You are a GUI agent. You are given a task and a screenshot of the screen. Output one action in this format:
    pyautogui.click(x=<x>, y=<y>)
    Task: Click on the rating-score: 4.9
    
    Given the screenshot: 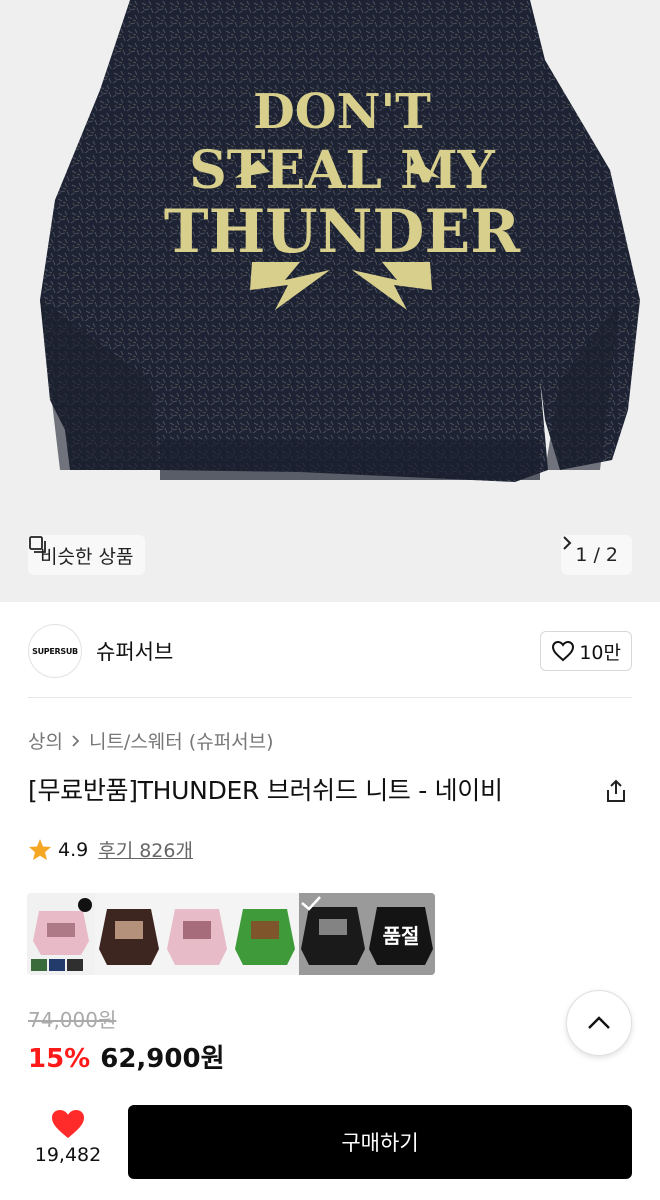 What is the action you would take?
    pyautogui.click(x=73, y=849)
    